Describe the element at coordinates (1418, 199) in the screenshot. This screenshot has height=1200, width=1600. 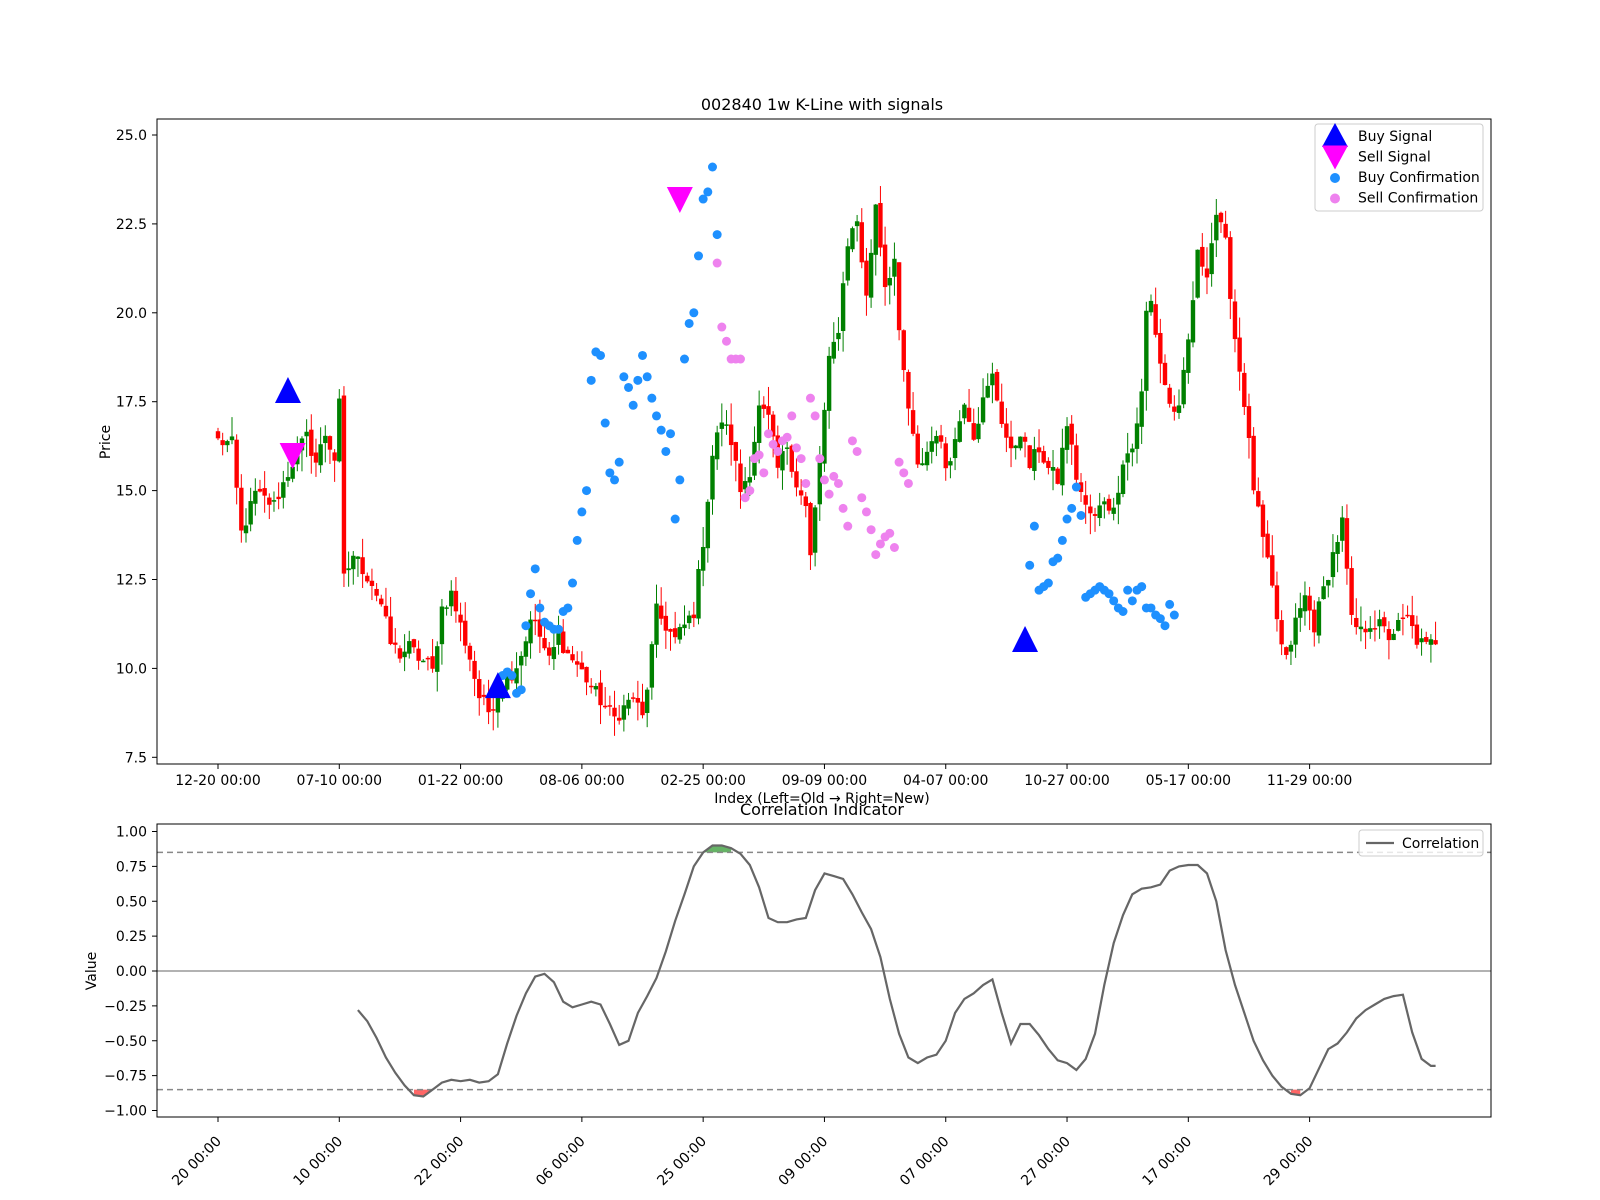
I see `legend-label: Sell Confirmation` at that location.